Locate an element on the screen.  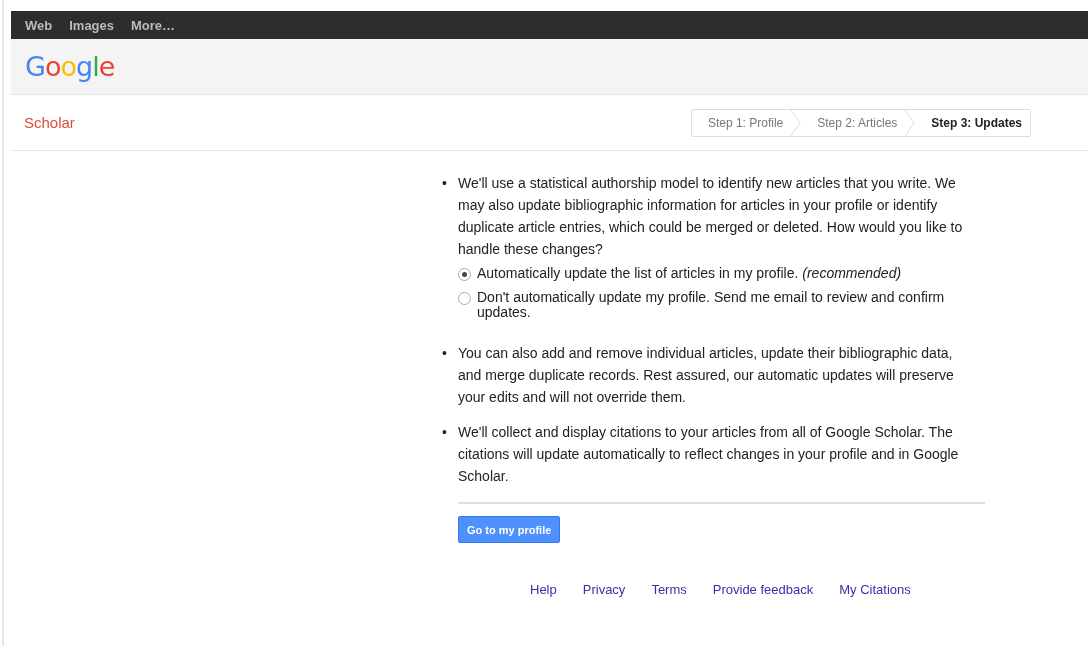
nav-link: Images is located at coordinates (92, 25).